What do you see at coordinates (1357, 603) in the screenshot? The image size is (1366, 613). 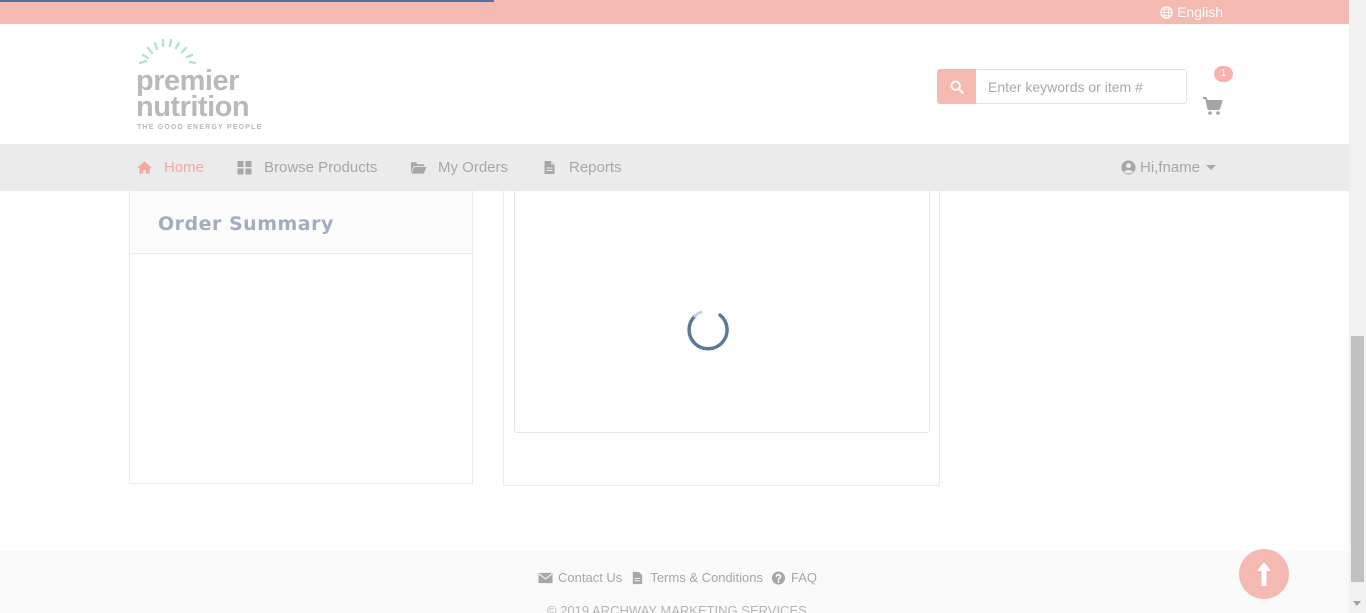 I see `scroll-down-arrow-icon` at bounding box center [1357, 603].